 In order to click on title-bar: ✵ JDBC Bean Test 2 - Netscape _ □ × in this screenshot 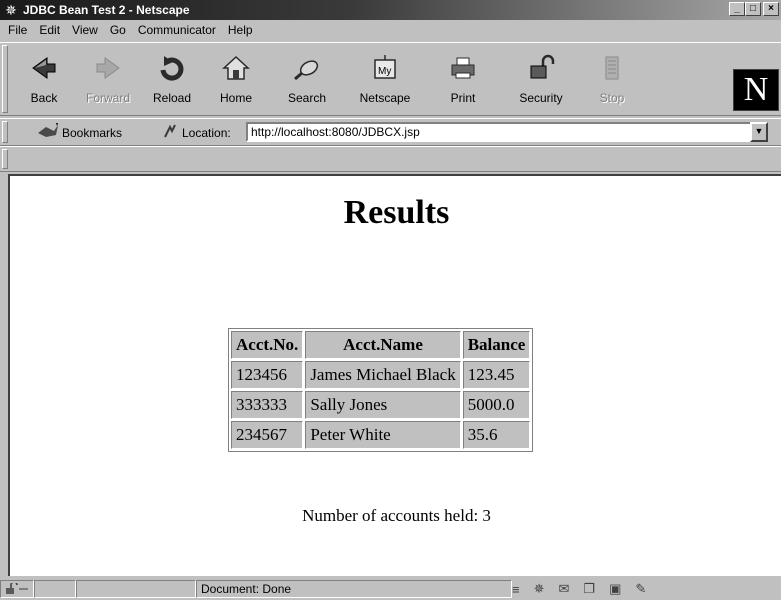, I will do `click(390, 10)`.